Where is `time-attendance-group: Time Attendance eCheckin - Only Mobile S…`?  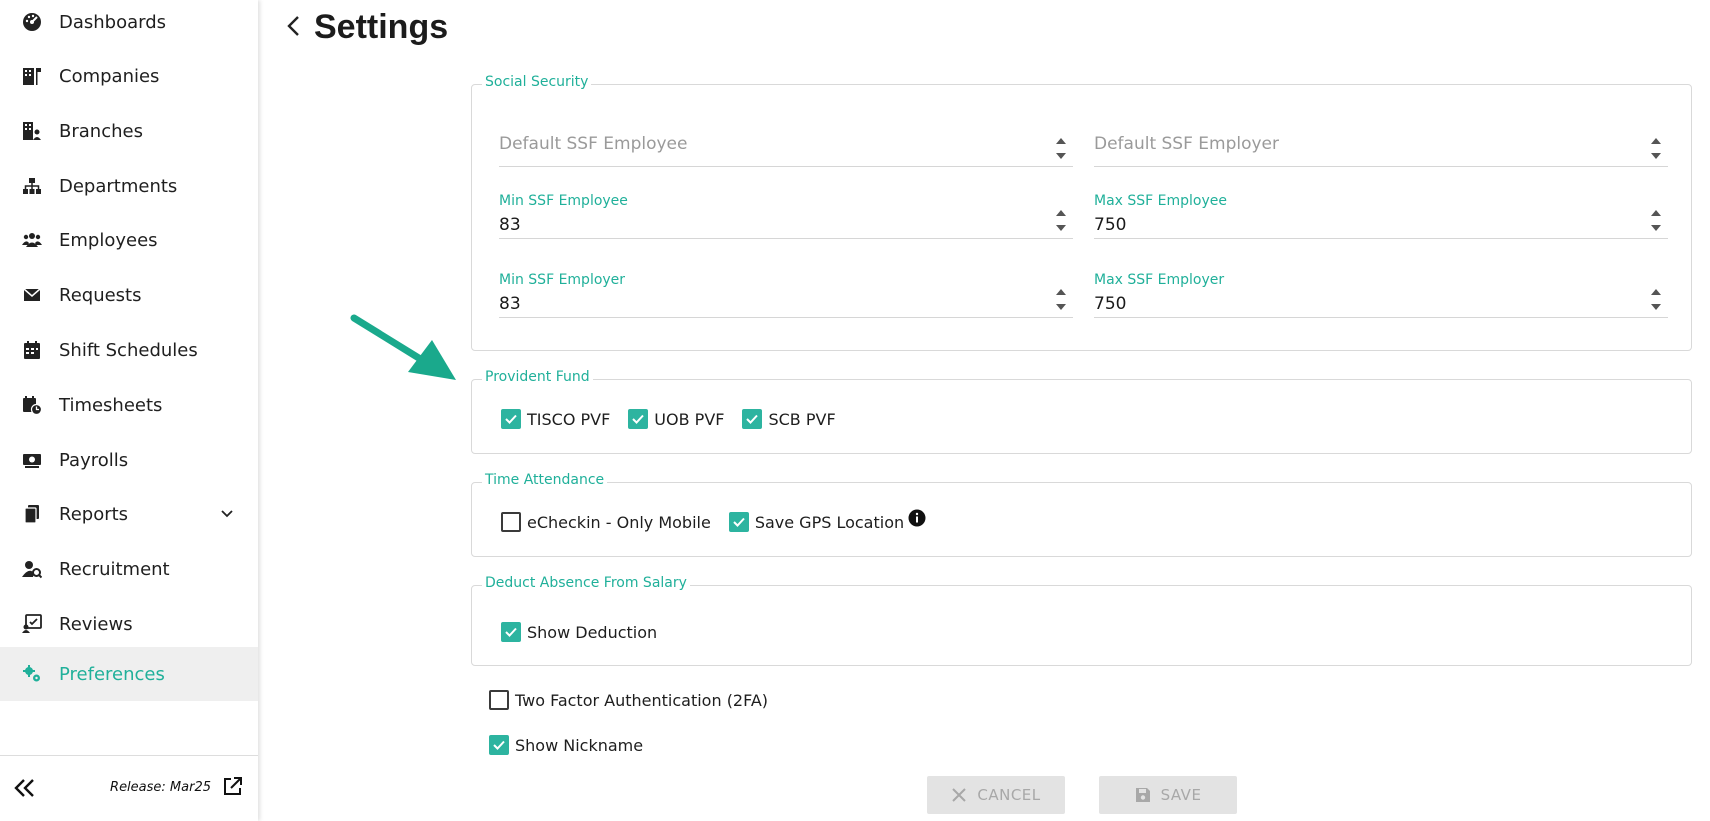 time-attendance-group: Time Attendance eCheckin - Only Mobile S… is located at coordinates (1081, 514).